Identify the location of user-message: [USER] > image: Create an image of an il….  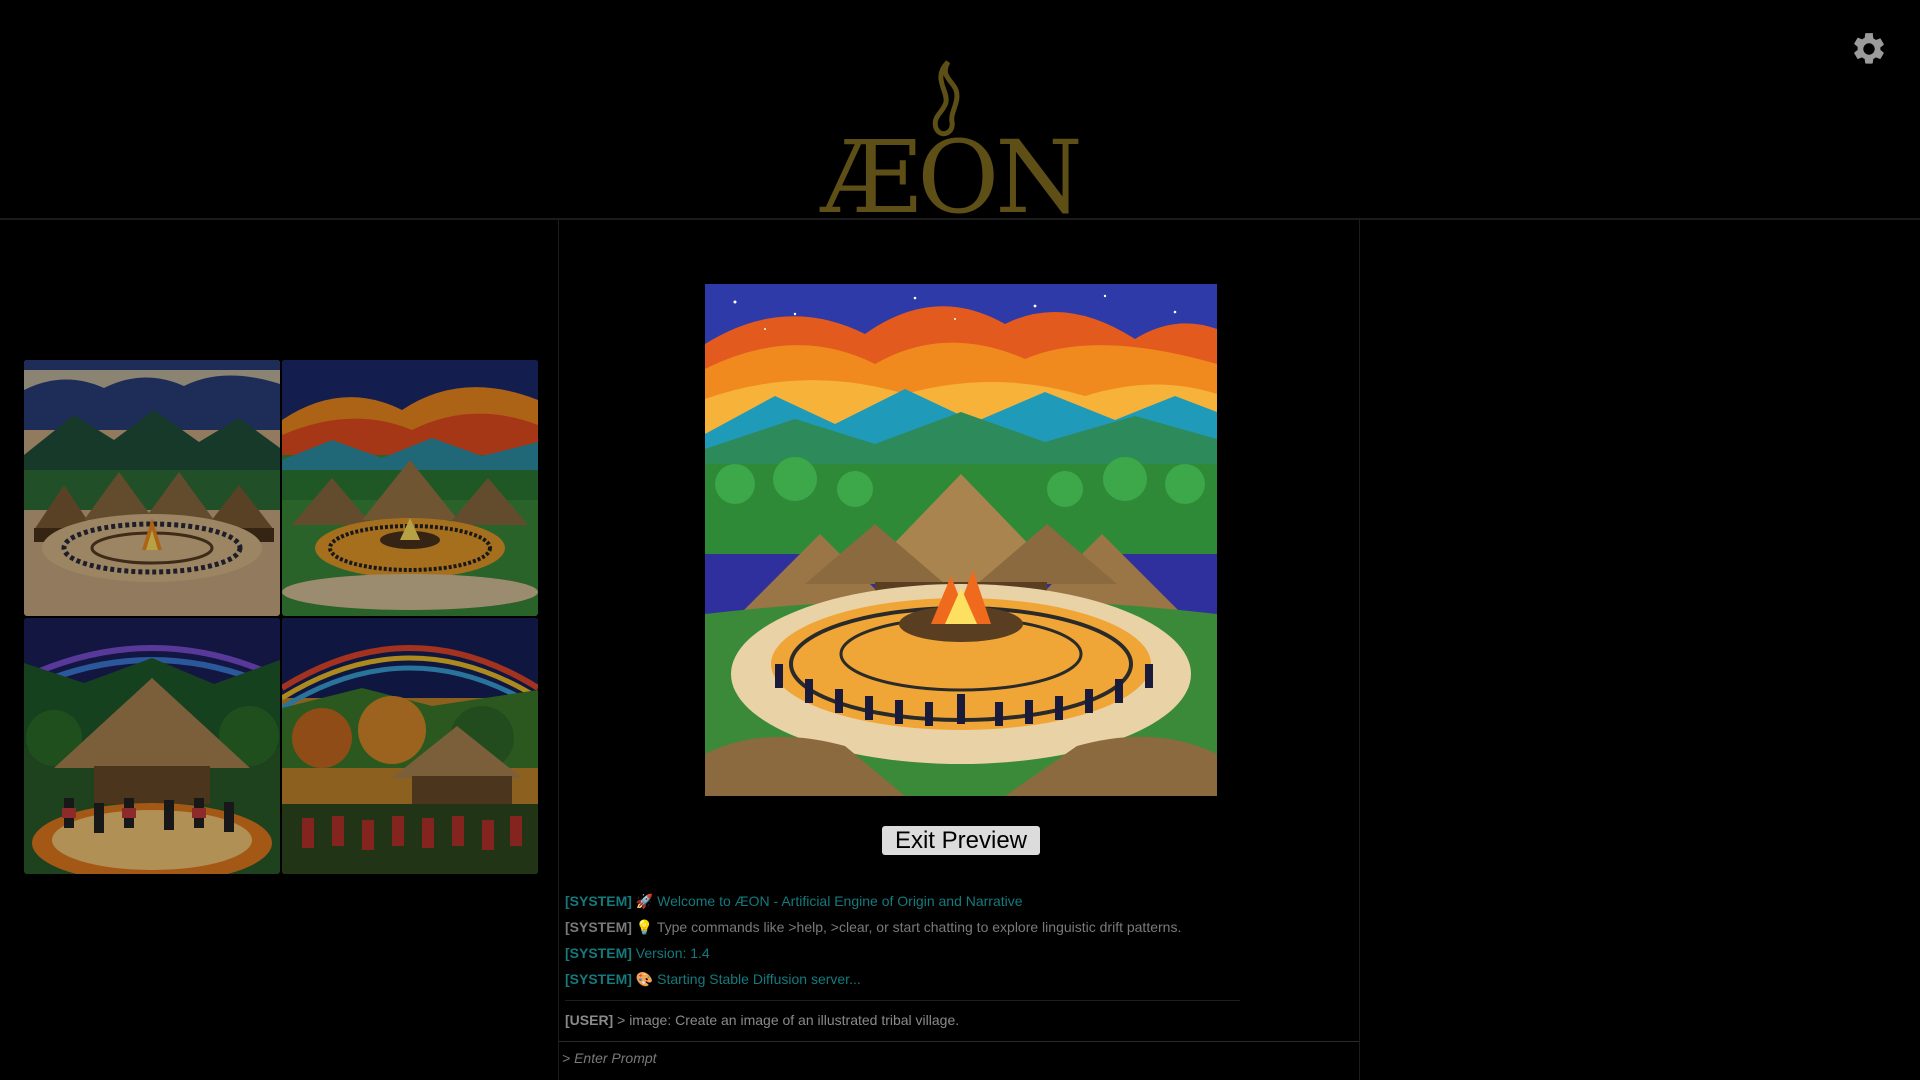
(955, 1020).